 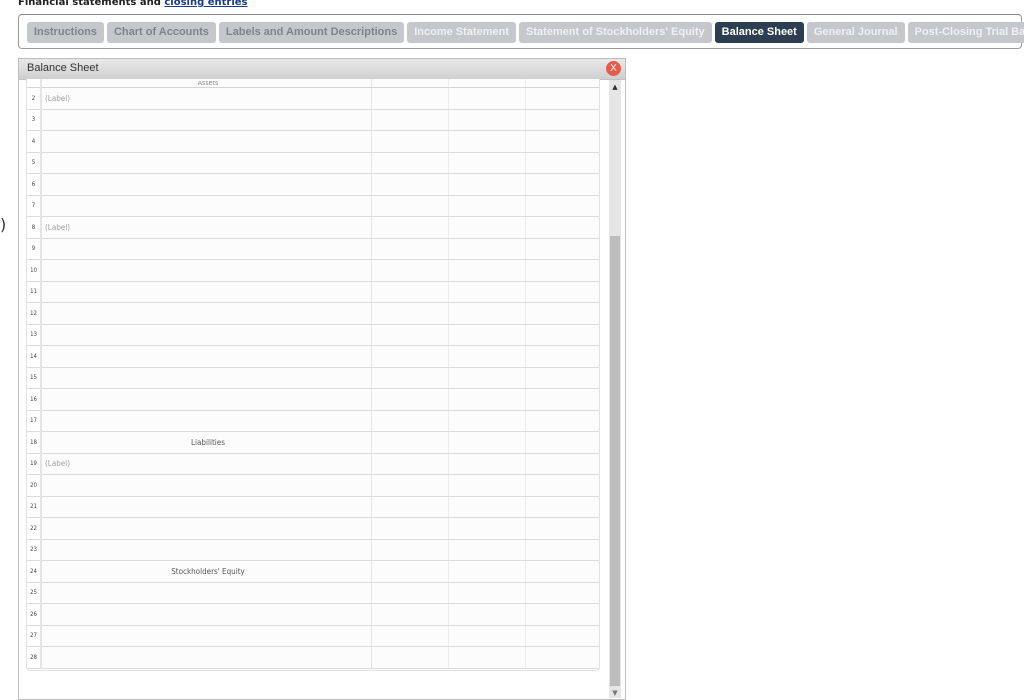 What do you see at coordinates (615, 693) in the screenshot?
I see `scroll-down-icon: ▼` at bounding box center [615, 693].